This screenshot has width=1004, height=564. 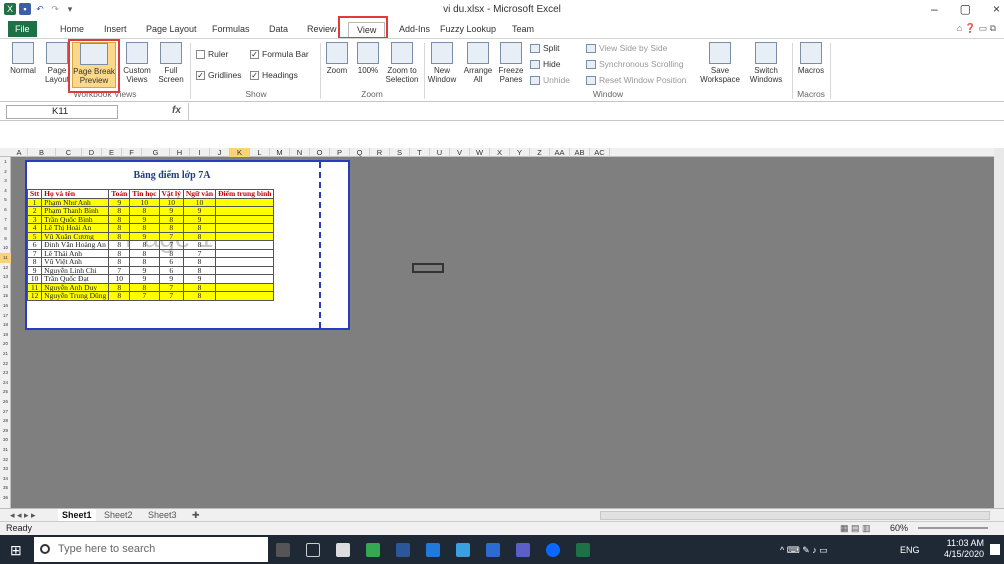 I want to click on table-cell: 7, so click(x=144, y=296).